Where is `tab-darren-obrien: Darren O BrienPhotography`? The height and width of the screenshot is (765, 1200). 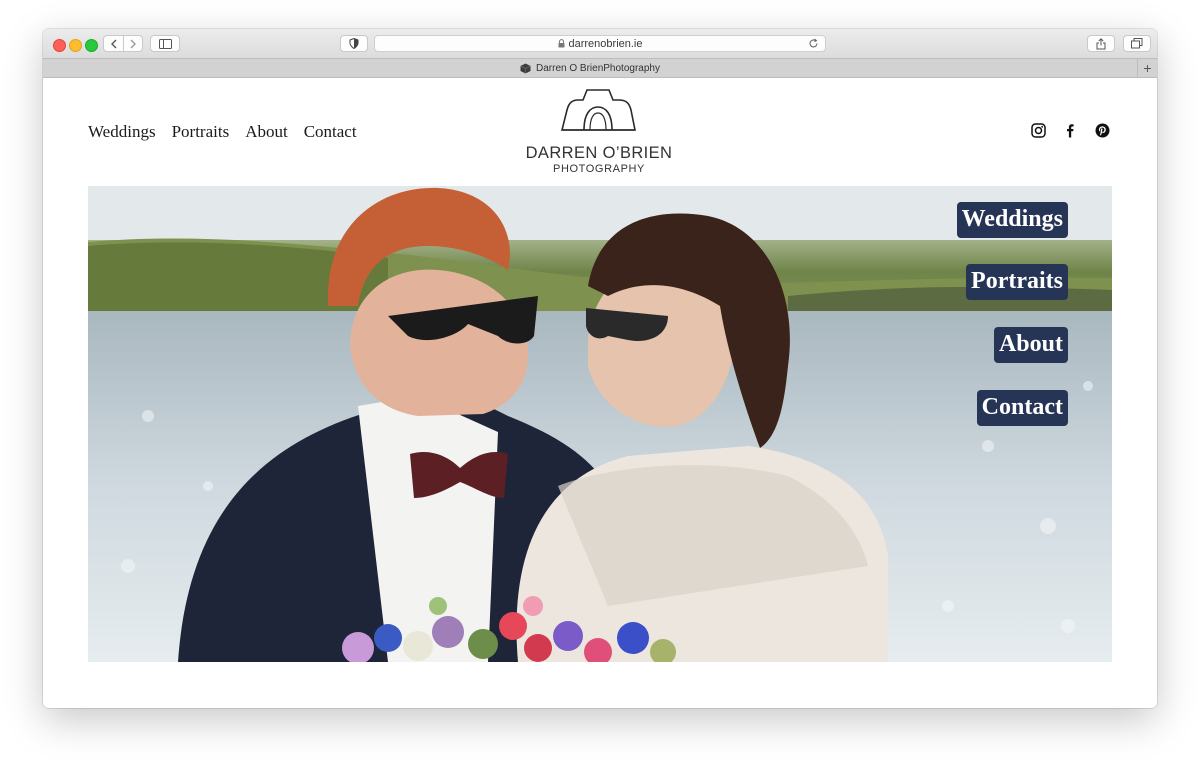 tab-darren-obrien: Darren O BrienPhotography is located at coordinates (590, 68).